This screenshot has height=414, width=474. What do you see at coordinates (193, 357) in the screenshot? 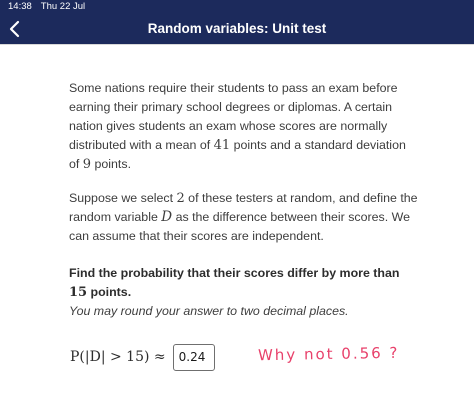
I see `answer-input` at bounding box center [193, 357].